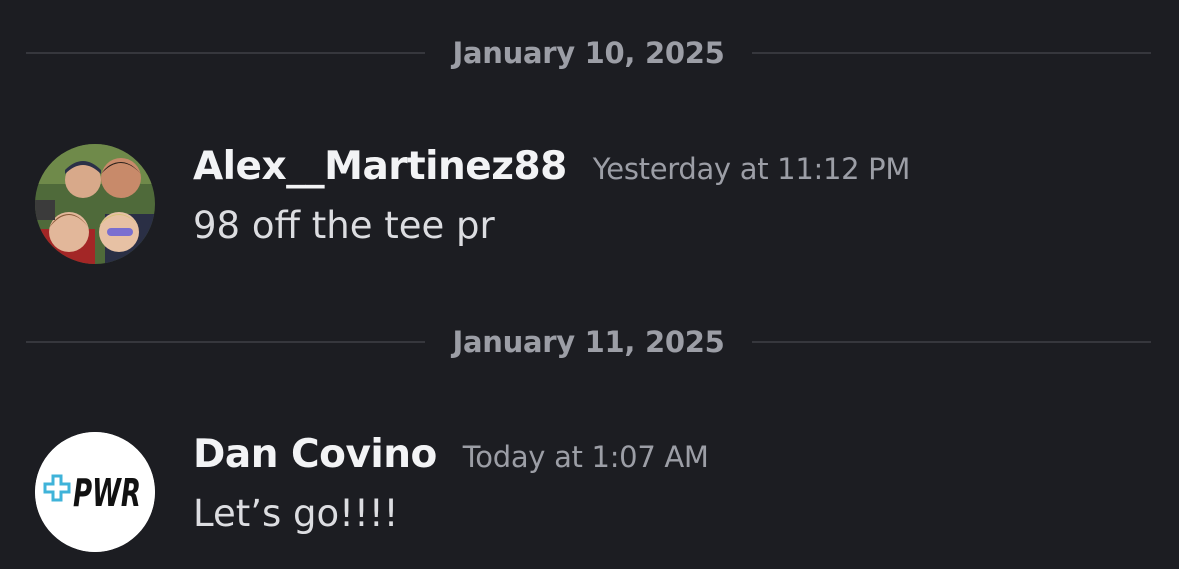 This screenshot has height=569, width=1179. I want to click on divider-date: January 11, 2025, so click(588, 342).